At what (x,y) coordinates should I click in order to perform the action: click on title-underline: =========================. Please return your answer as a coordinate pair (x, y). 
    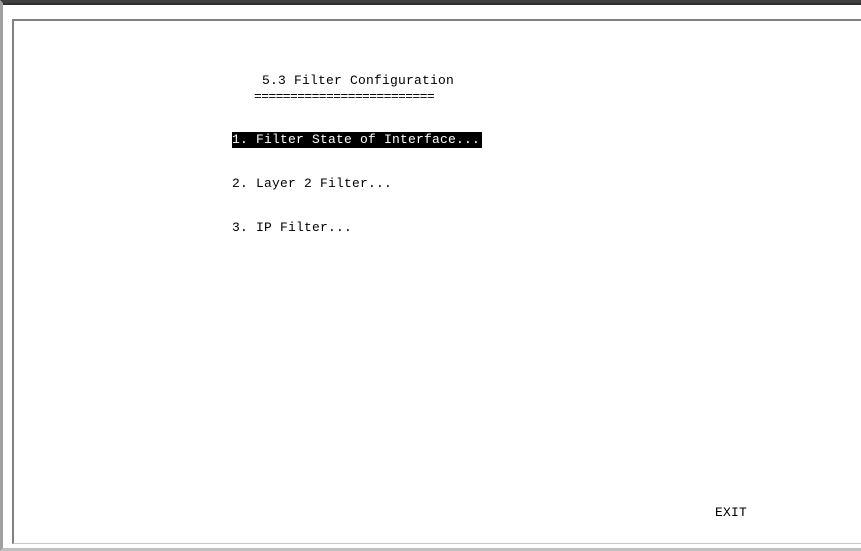
    Looking at the image, I should click on (344, 96).